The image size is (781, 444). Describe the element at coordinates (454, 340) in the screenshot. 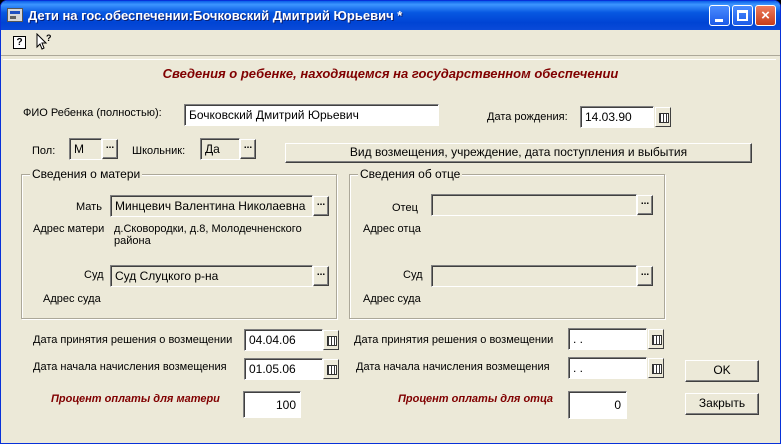

I see `father-decision-date-label: Дата принятия решения о возмещении` at that location.